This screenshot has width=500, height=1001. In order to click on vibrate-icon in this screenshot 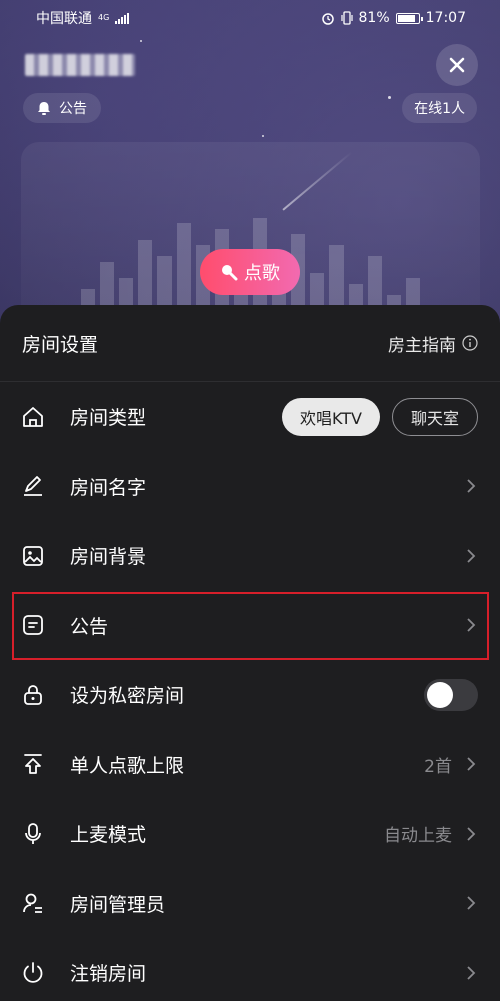, I will do `click(346, 18)`.